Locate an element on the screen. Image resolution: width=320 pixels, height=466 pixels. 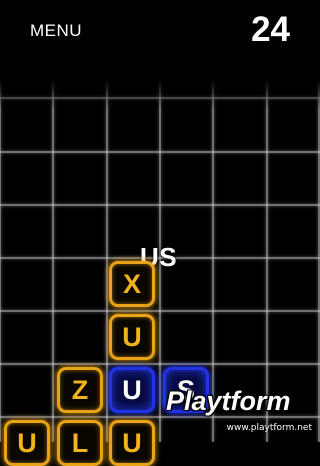
letter-tile: Z is located at coordinates (80, 390).